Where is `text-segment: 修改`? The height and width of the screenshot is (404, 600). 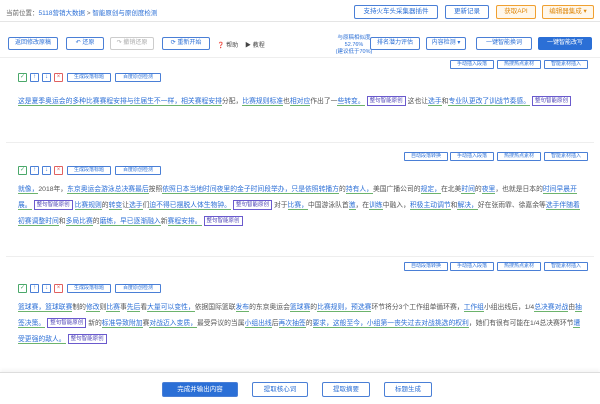 text-segment: 修改 is located at coordinates (92, 308).